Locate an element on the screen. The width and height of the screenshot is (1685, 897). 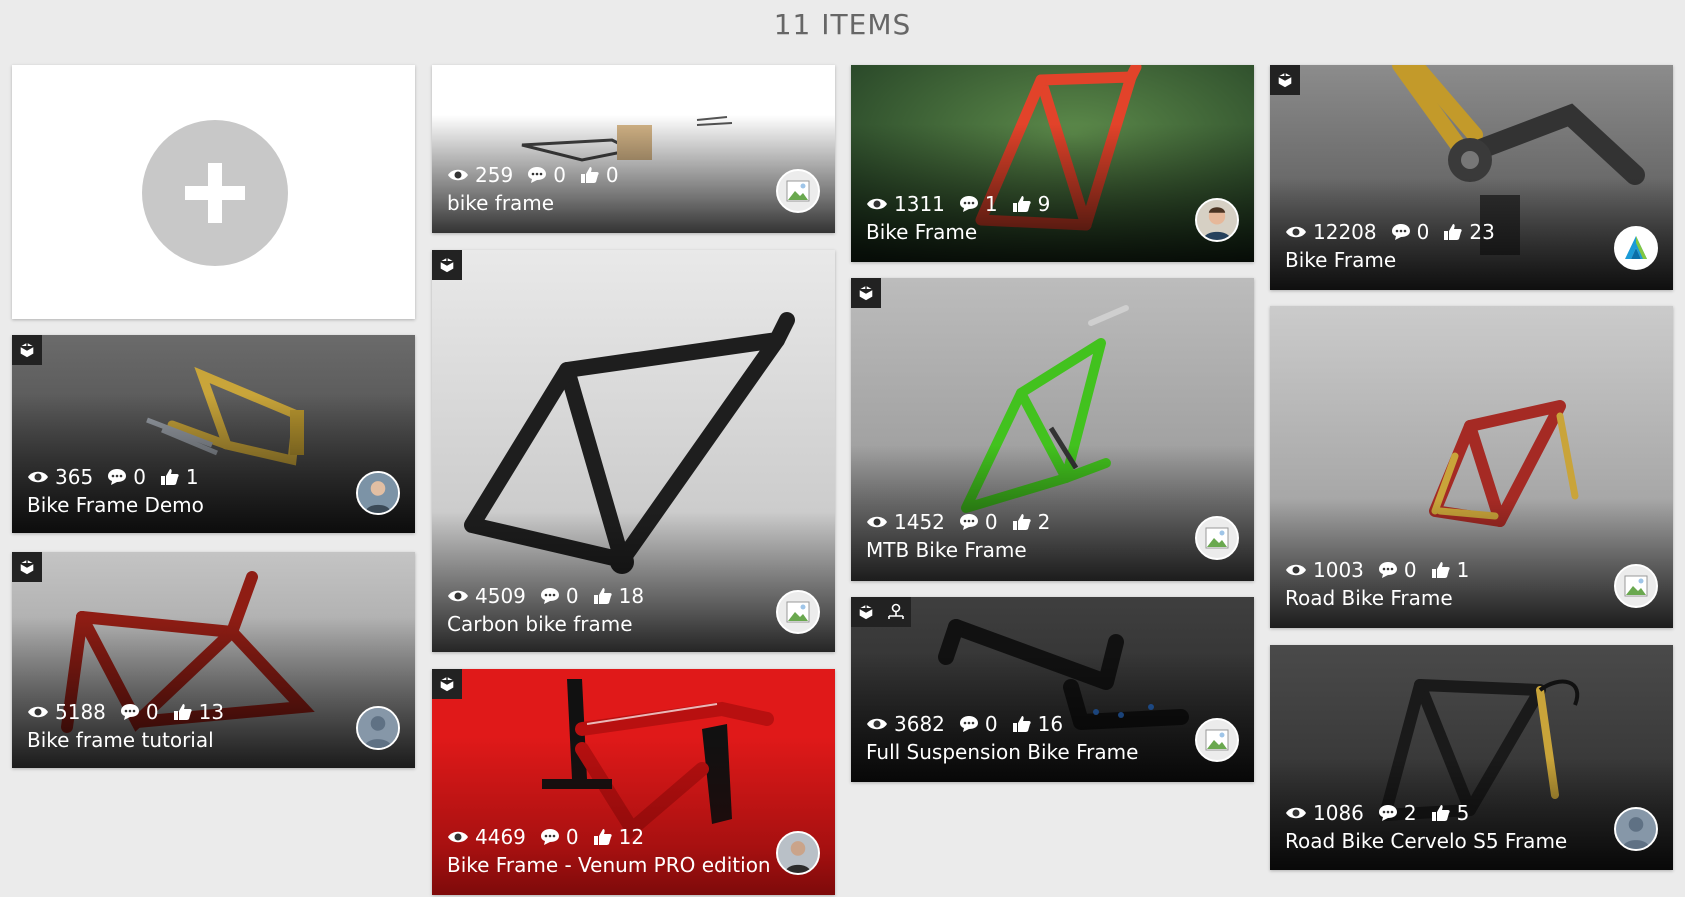
autodesk-logo is located at coordinates (1636, 248).